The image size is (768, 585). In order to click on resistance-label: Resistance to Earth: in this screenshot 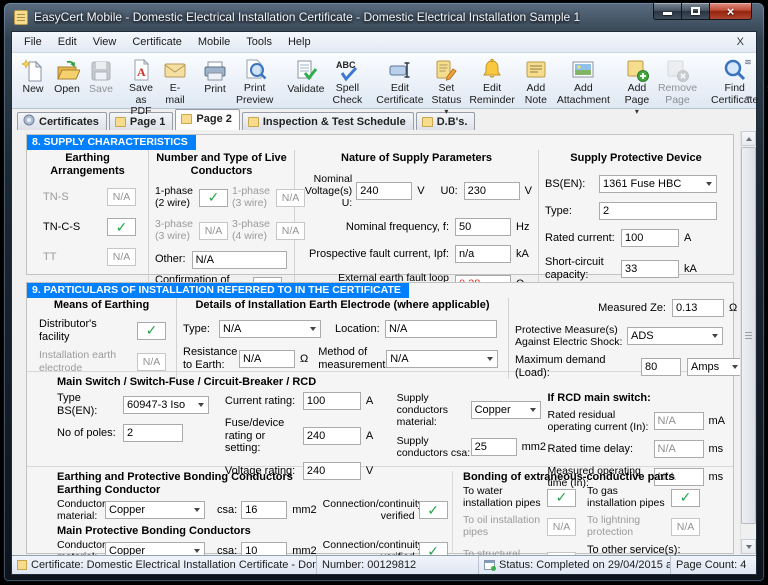, I will do `click(210, 358)`.